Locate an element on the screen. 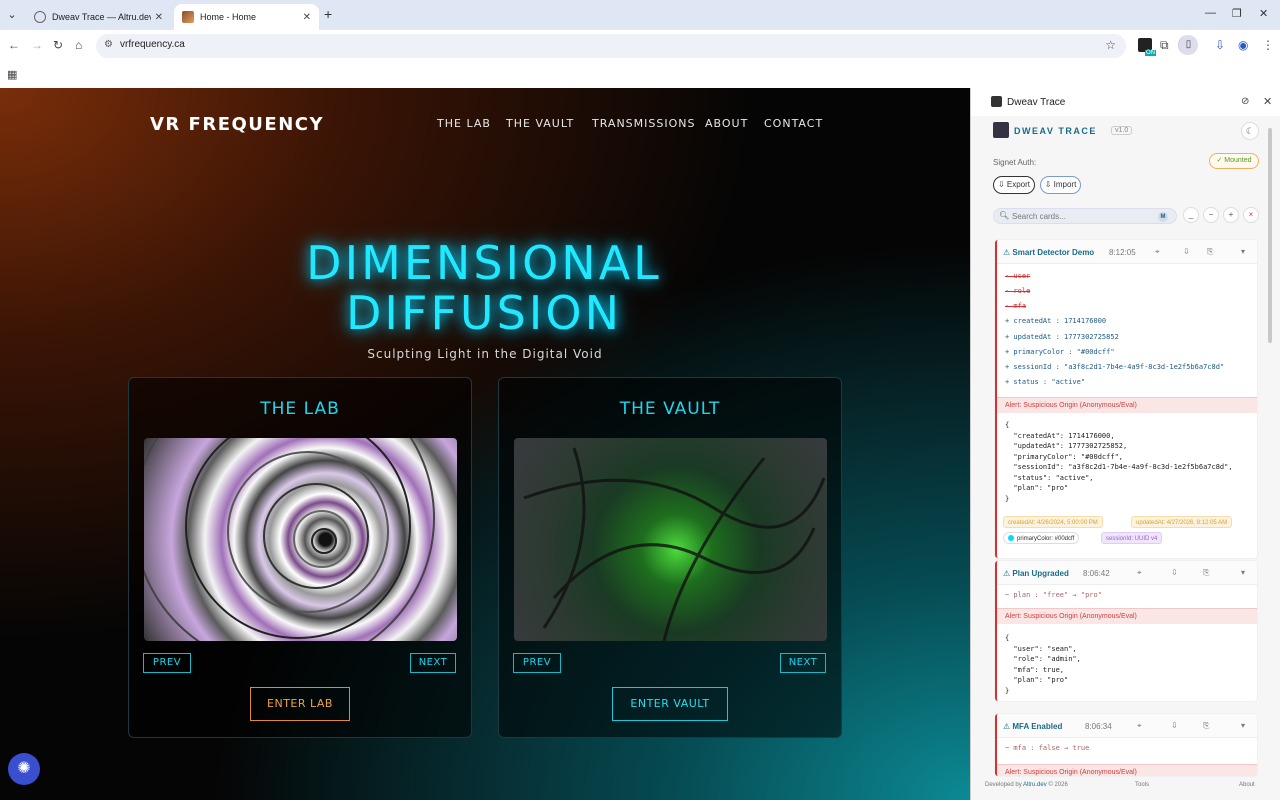 This screenshot has height=800, width=1280. tab-search-icon: ⌄ is located at coordinates (12, 15).